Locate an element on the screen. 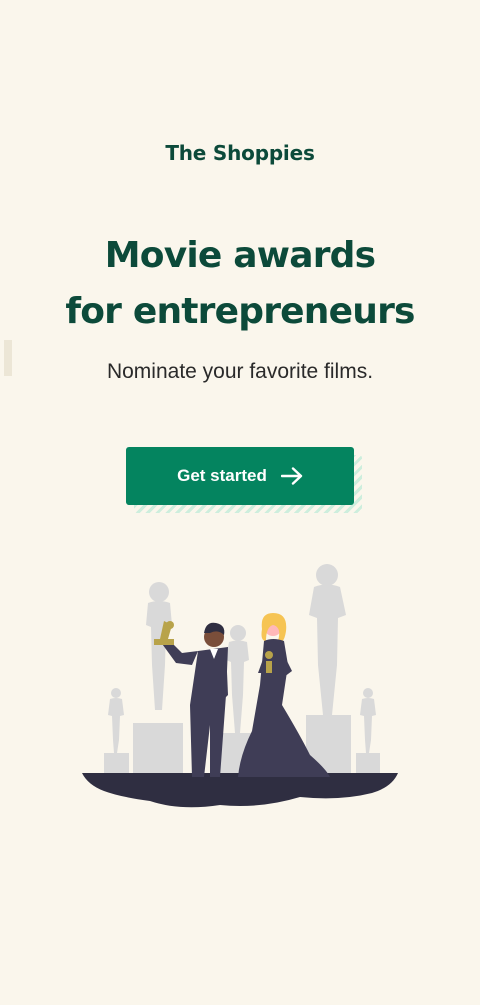 This screenshot has width=480, height=1005. brand-logo-text: The Shoppies is located at coordinates (240, 153).